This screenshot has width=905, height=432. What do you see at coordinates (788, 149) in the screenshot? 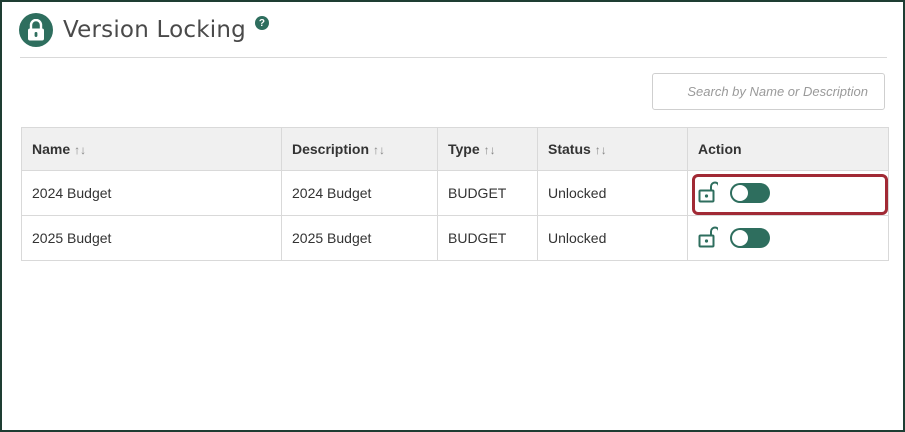
I see `column-header-action: Action` at bounding box center [788, 149].